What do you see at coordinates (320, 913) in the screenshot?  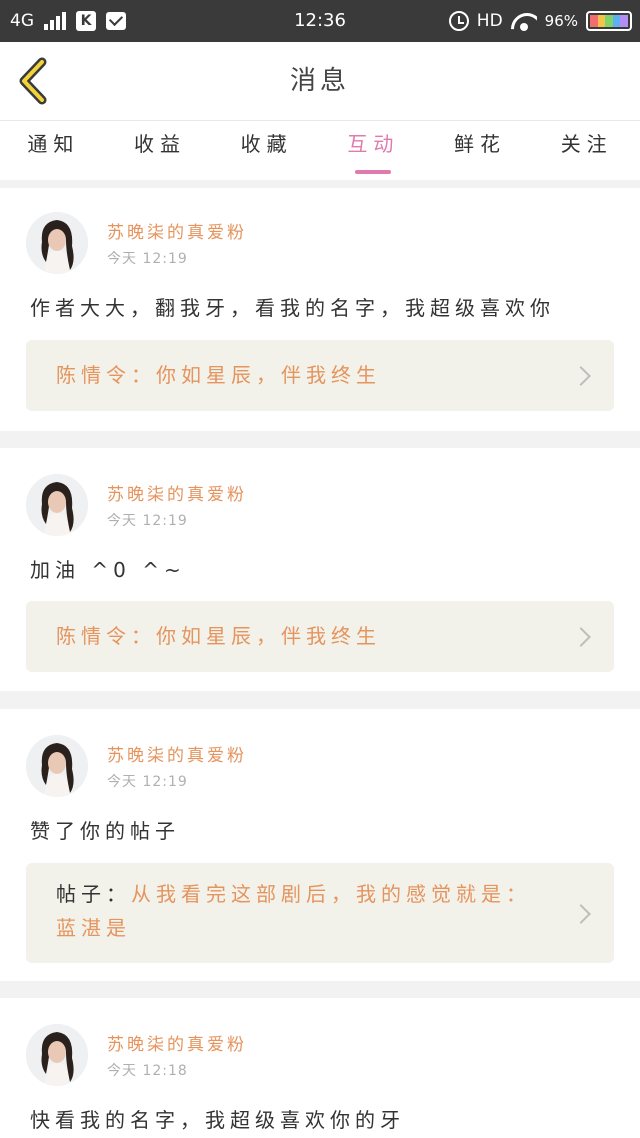 I see `quoted-post: 帖子：从我看完这部剧后，我的感觉就是：蓝湛是` at bounding box center [320, 913].